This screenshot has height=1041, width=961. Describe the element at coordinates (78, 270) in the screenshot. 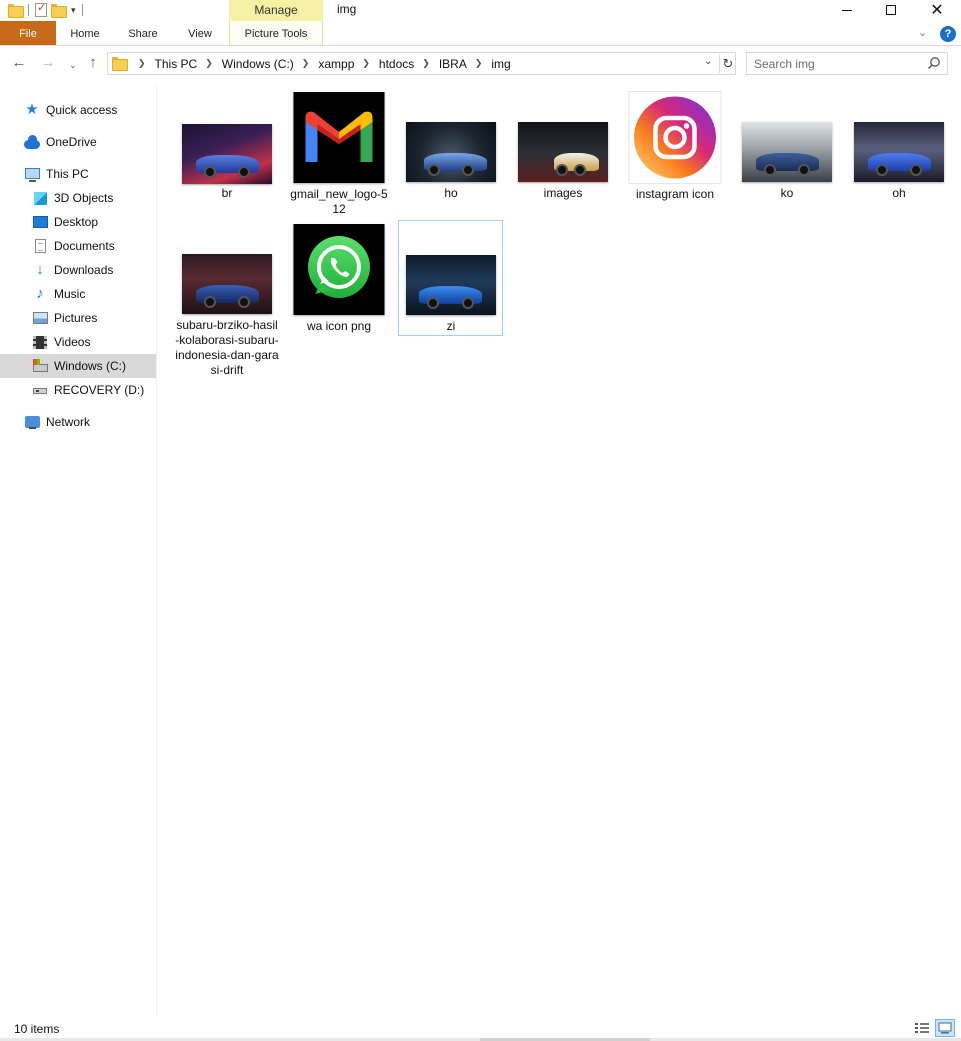

I see `sidebar-item-downloads: ↓ Downloads` at that location.